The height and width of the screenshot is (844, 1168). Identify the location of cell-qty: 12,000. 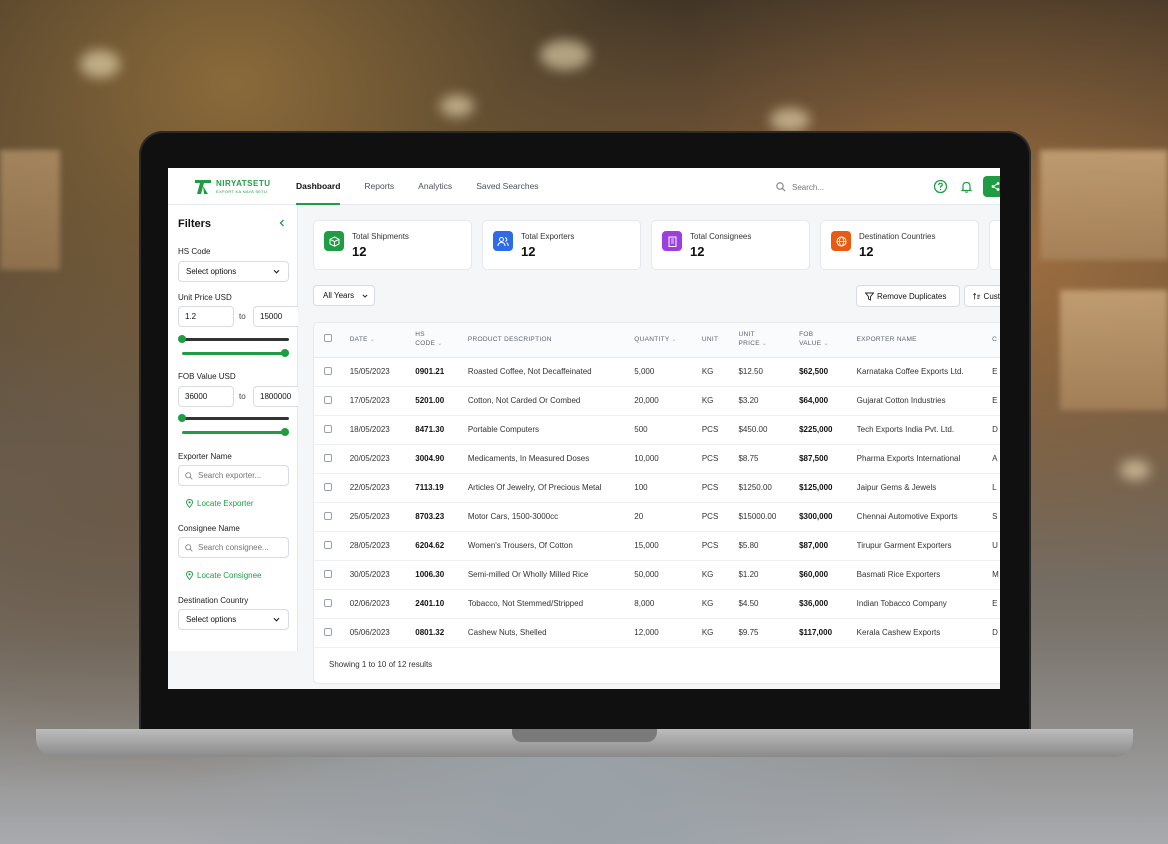
(646, 632).